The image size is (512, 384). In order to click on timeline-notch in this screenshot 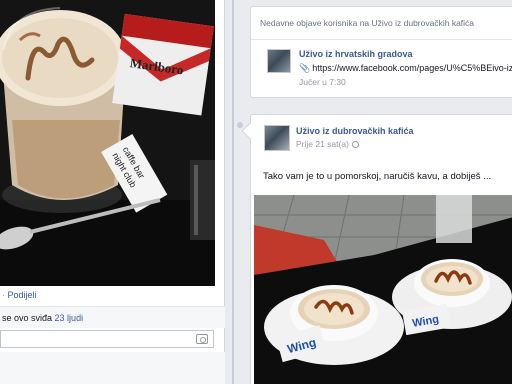, I will do `click(250, 131)`.